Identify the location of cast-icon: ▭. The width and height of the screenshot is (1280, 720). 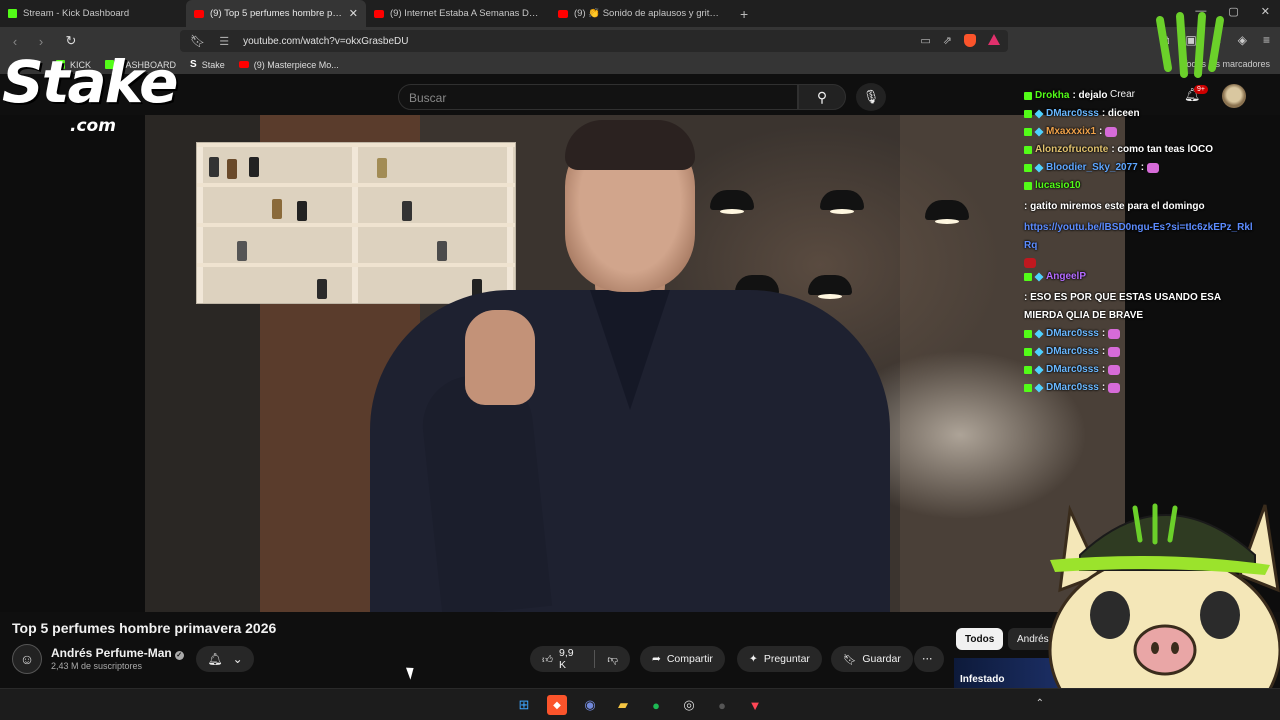
(925, 40).